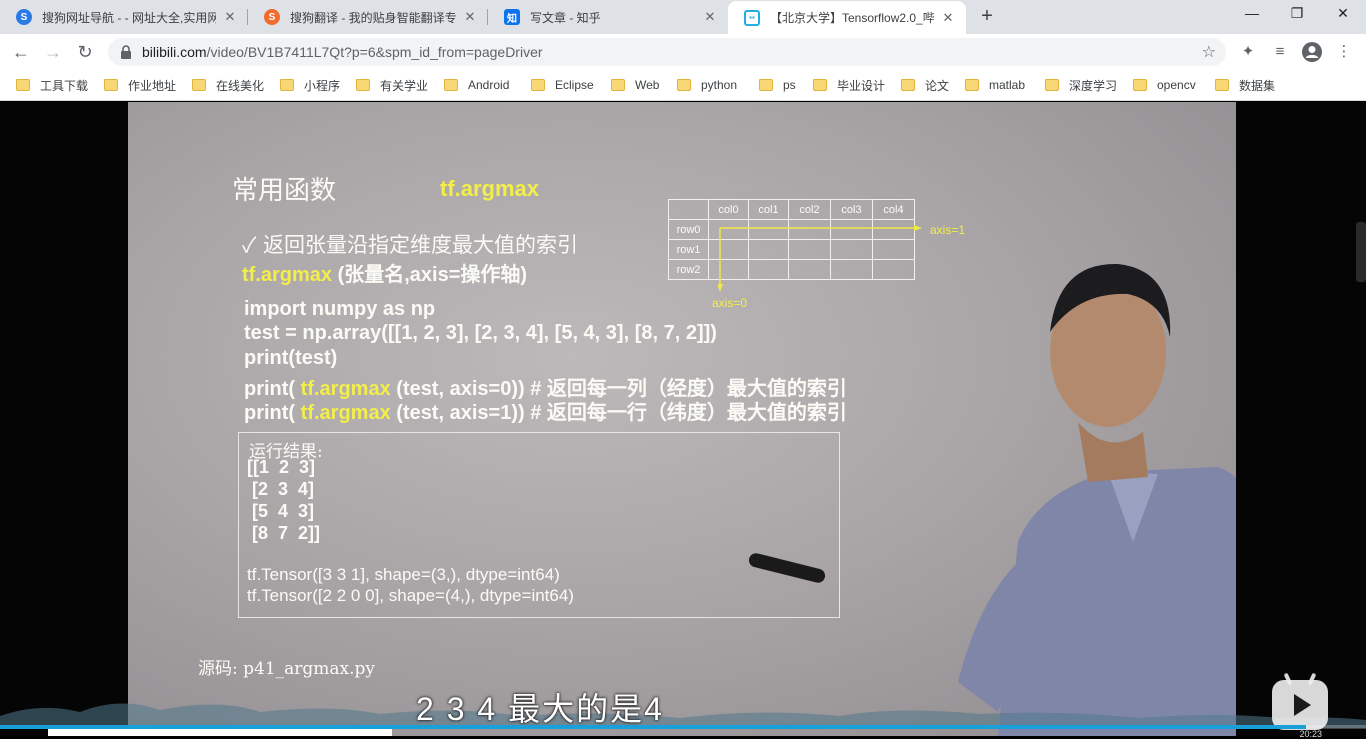 This screenshot has width=1366, height=739. What do you see at coordinates (281, 489) in the screenshot?
I see `result-line: [2 3 4]` at bounding box center [281, 489].